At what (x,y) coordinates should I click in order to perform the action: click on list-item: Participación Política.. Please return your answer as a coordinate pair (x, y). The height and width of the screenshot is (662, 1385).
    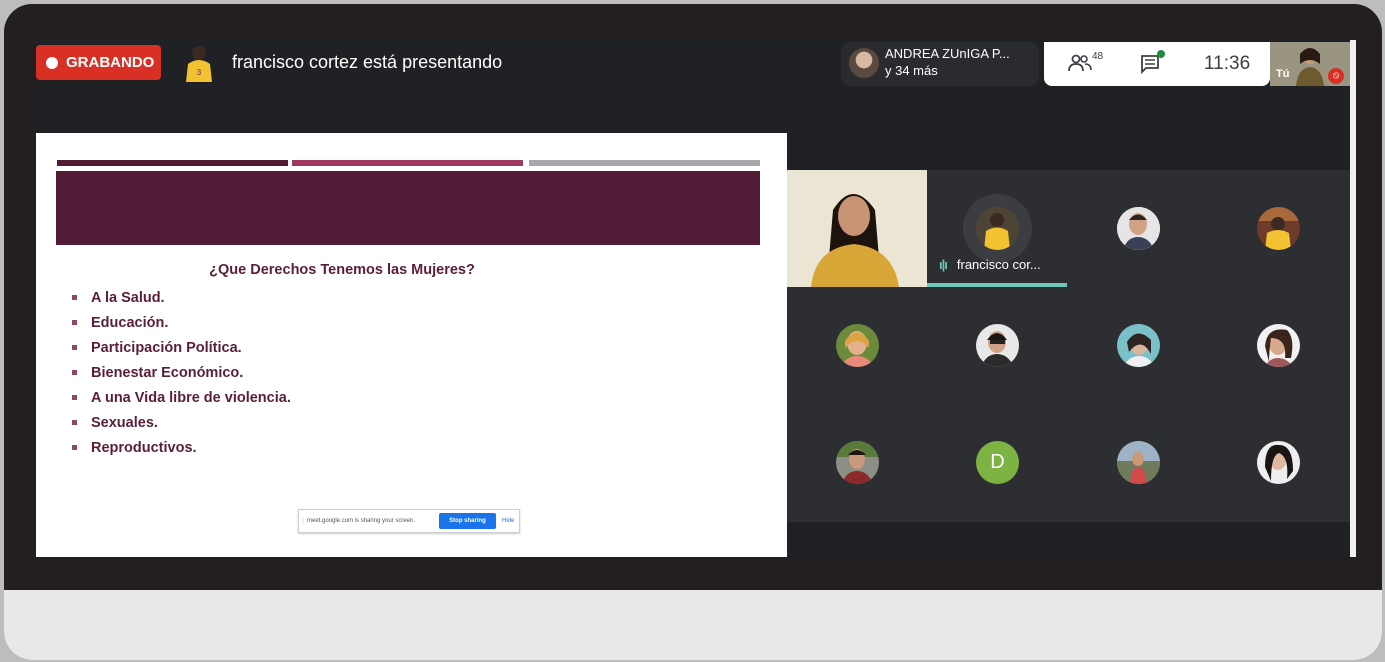
    Looking at the image, I should click on (181, 347).